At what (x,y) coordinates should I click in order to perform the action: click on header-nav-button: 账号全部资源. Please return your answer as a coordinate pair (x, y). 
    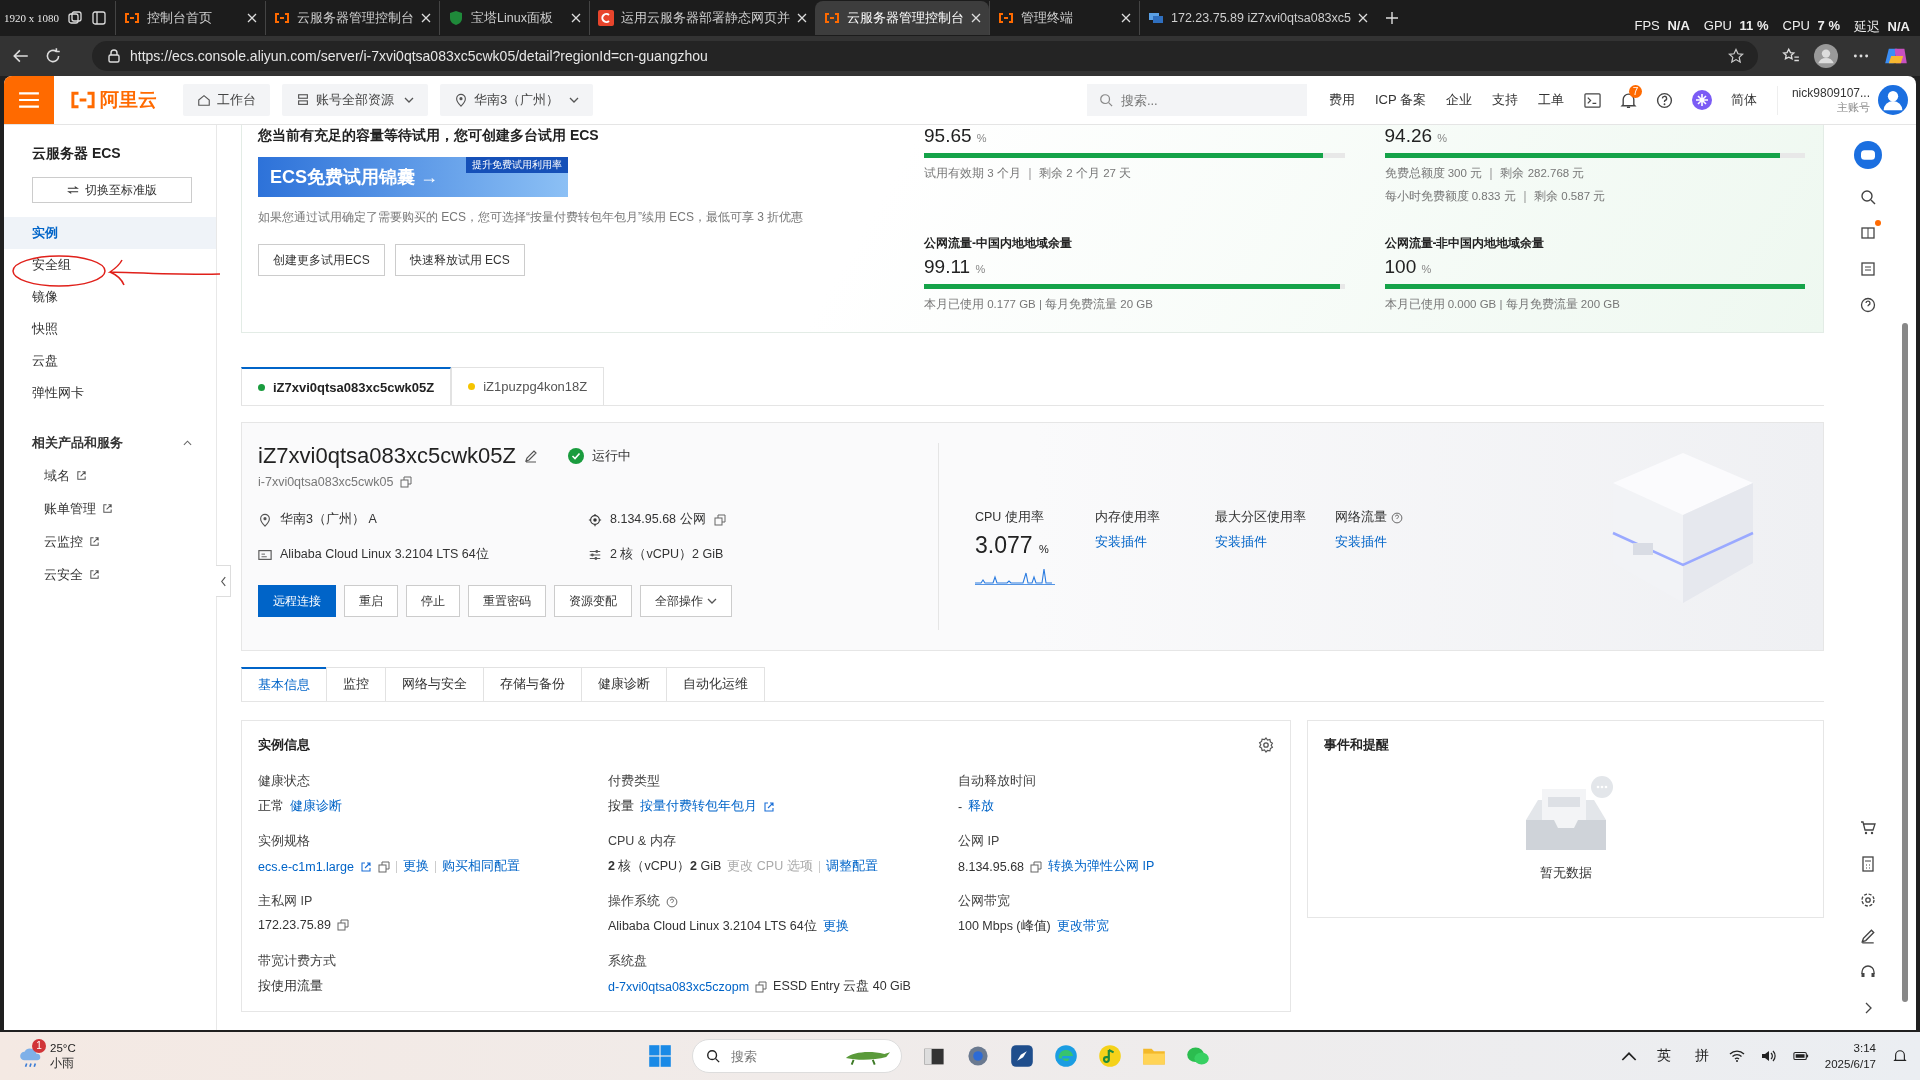
    Looking at the image, I should click on (355, 100).